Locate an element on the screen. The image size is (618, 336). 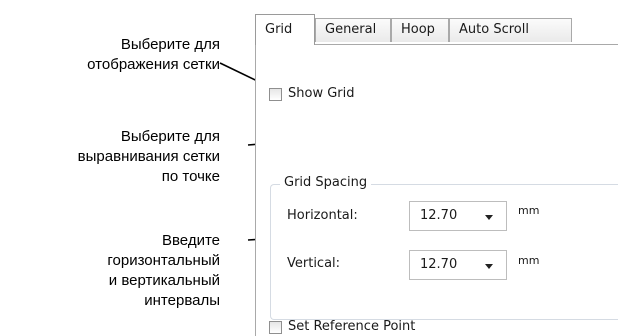
tab-general: General is located at coordinates (353, 30).